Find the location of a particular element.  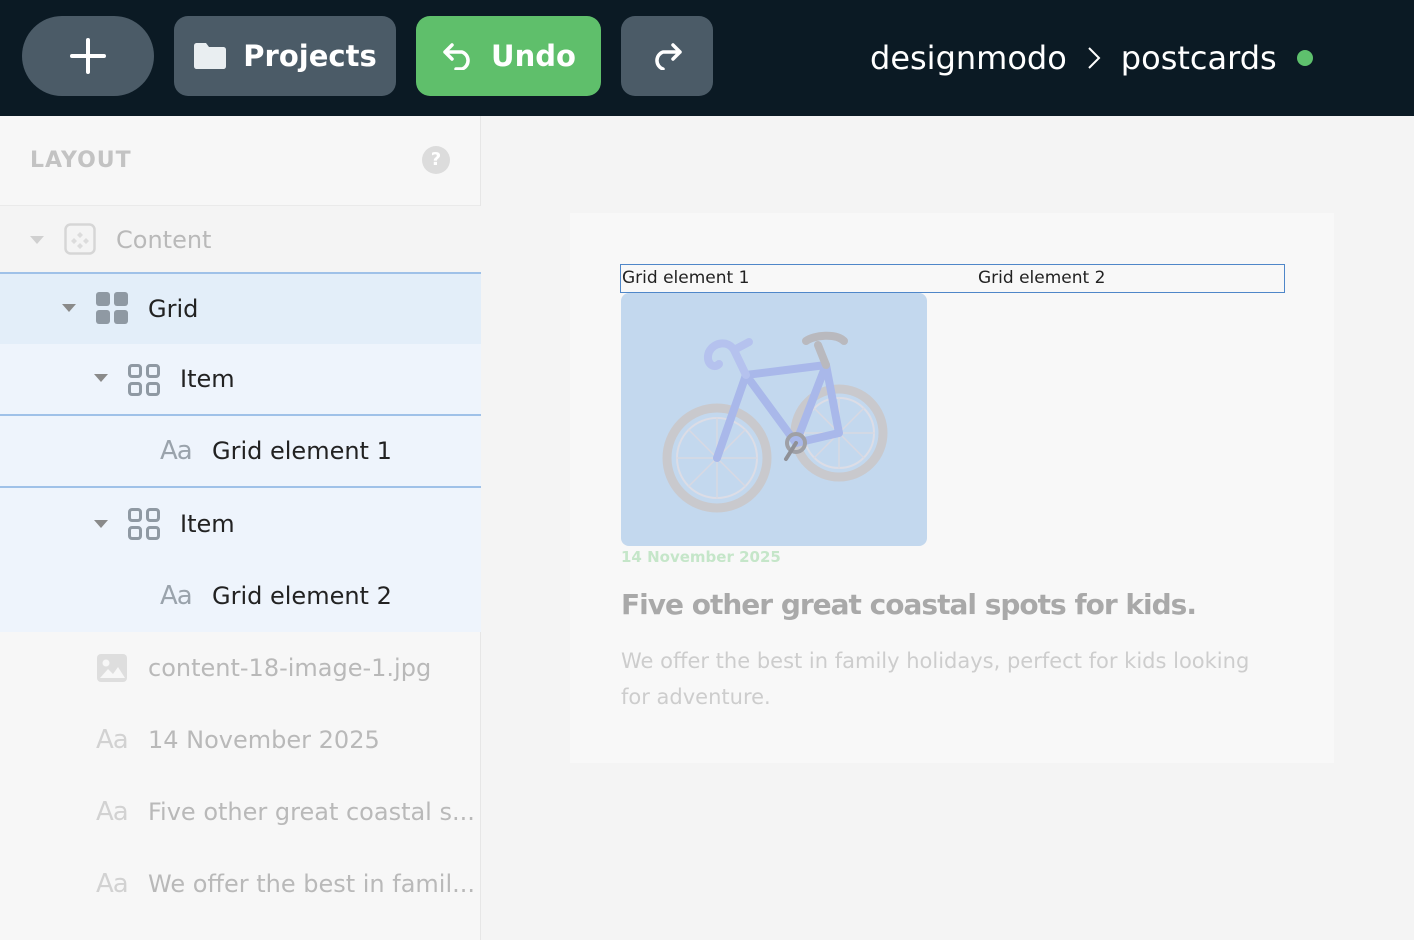

folder-icon is located at coordinates (210, 56).